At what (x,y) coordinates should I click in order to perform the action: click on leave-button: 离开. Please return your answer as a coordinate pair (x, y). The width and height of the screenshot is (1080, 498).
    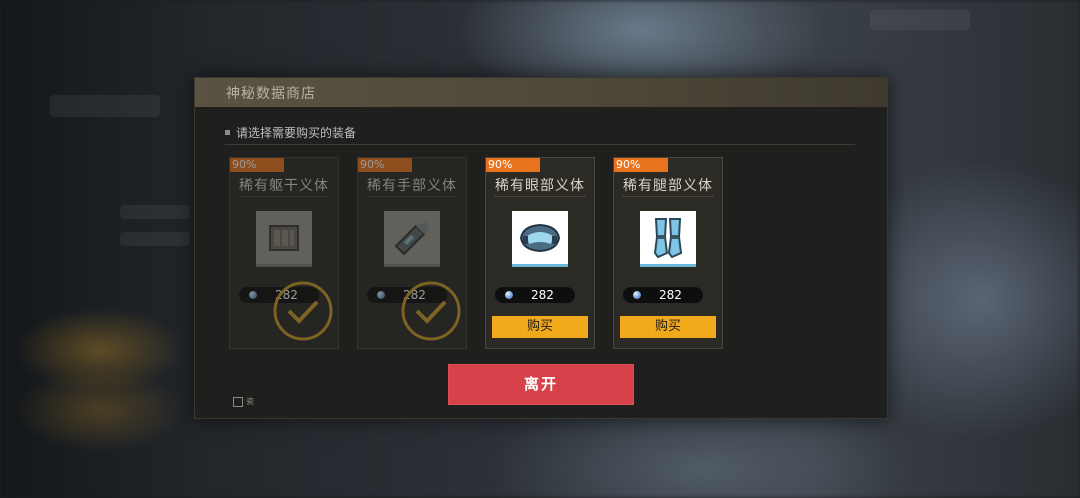
    Looking at the image, I should click on (541, 384).